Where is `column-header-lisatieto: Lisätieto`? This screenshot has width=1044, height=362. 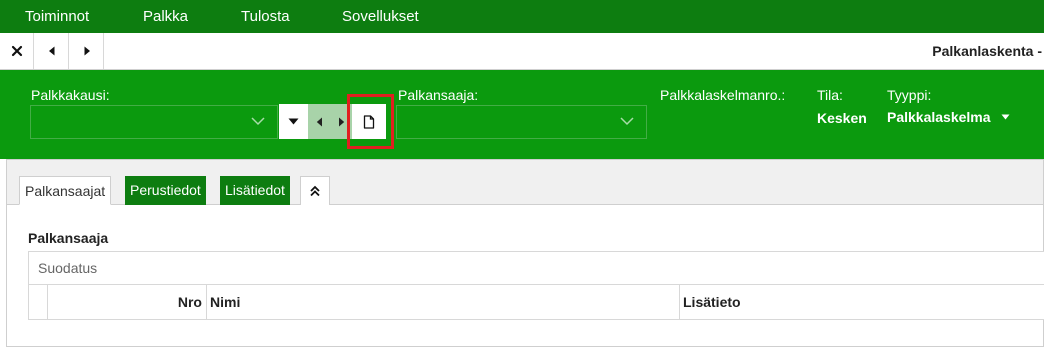
column-header-lisatieto: Lisätieto is located at coordinates (712, 302).